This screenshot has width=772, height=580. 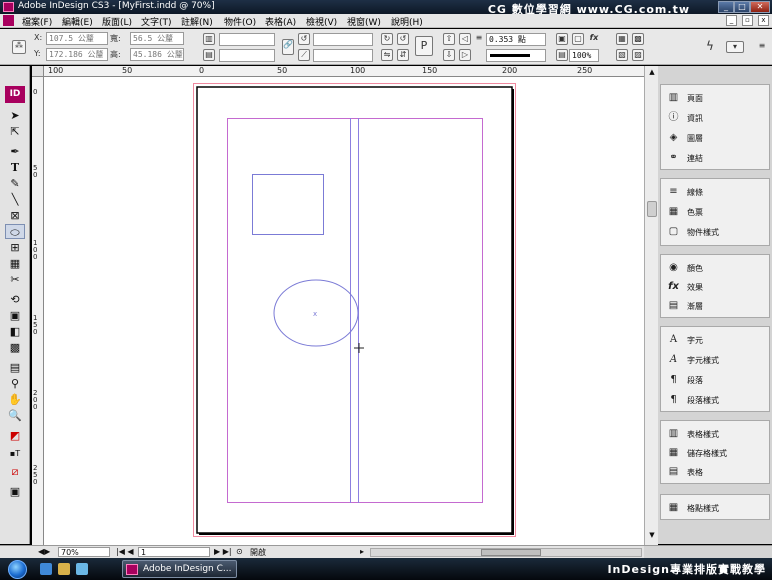 What do you see at coordinates (594, 39) in the screenshot?
I see `effects-fx-icon: fx` at bounding box center [594, 39].